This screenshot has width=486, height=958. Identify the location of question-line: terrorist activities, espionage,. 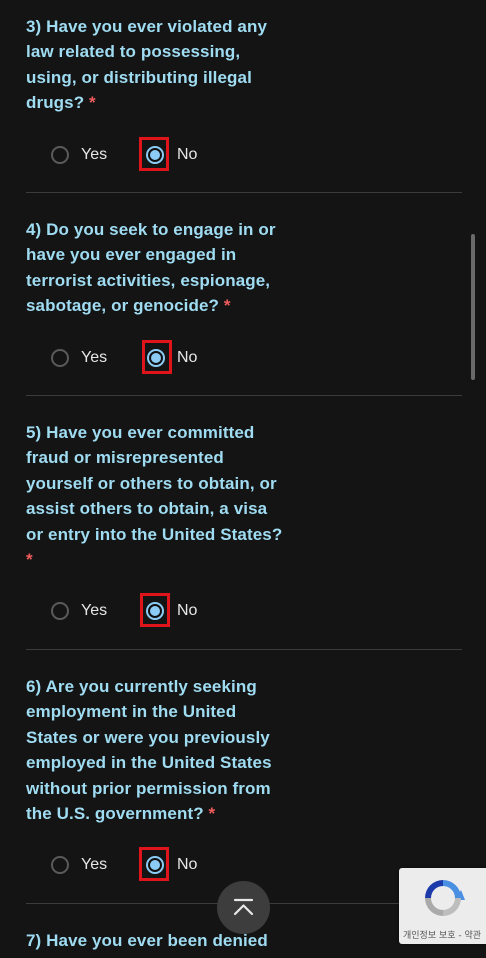
(148, 280).